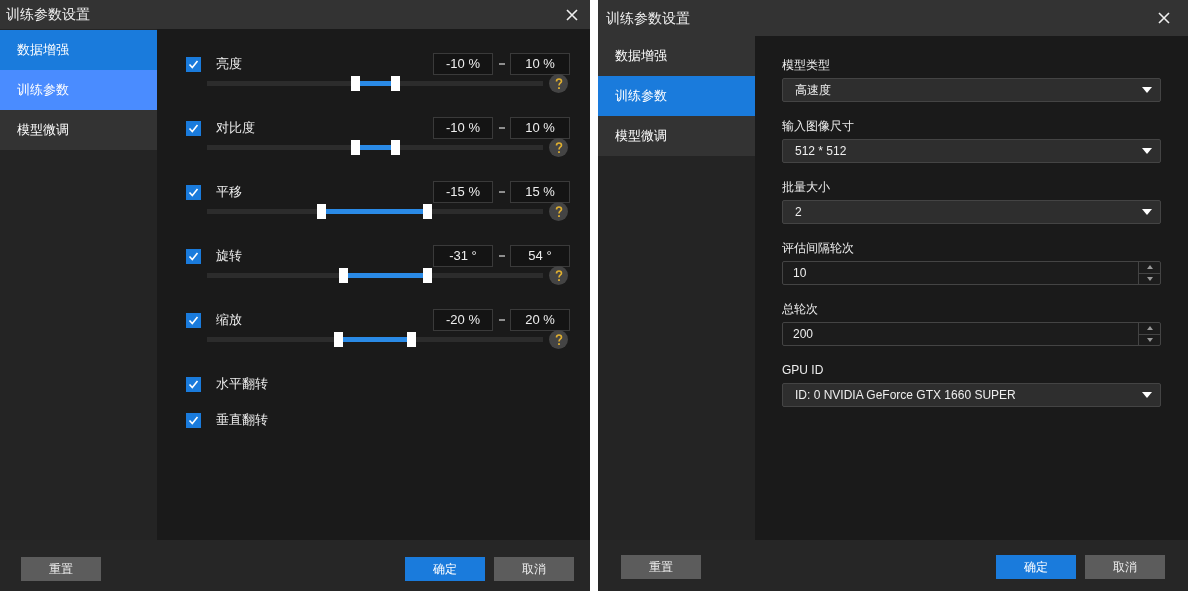 This screenshot has width=1188, height=591. I want to click on option-label: 水平翻转, so click(242, 384).